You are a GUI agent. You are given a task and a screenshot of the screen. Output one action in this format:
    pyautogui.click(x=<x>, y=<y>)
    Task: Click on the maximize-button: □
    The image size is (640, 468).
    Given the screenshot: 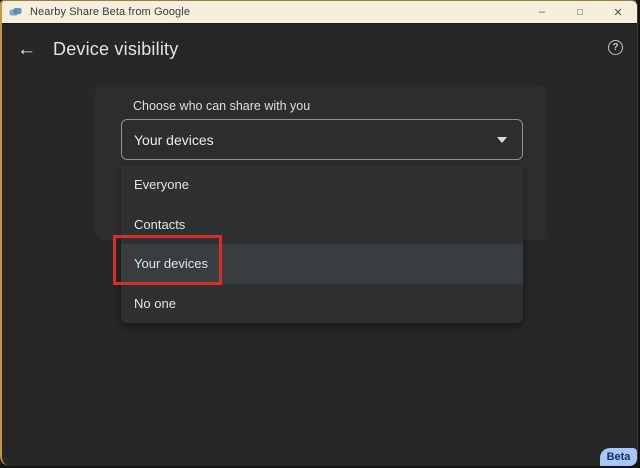 What is the action you would take?
    pyautogui.click(x=580, y=12)
    